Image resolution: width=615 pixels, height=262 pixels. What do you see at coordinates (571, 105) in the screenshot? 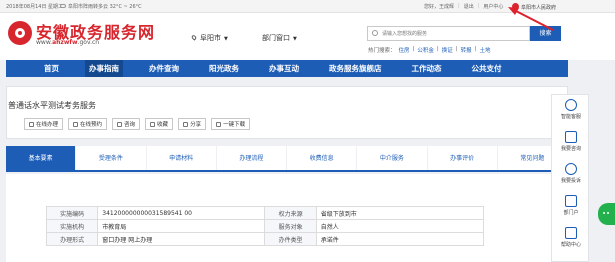
I see `robot-icon` at bounding box center [571, 105].